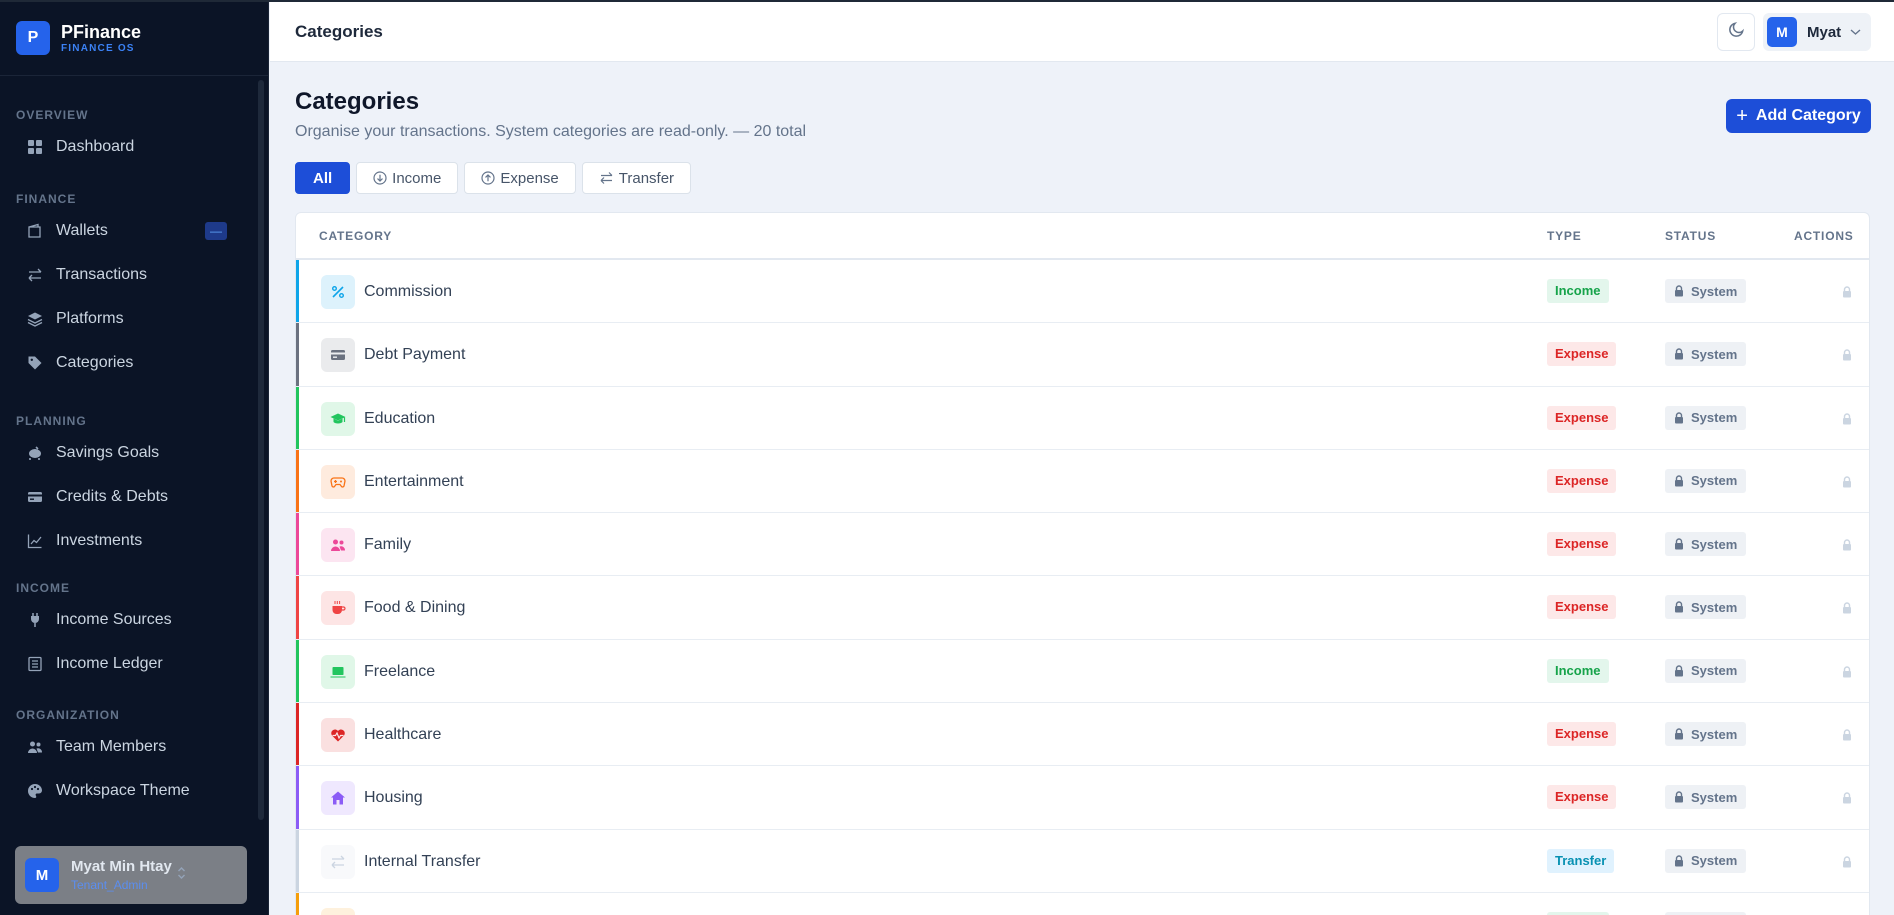 This screenshot has height=915, width=1894. What do you see at coordinates (108, 452) in the screenshot?
I see `sidebar-item-label: Savings Goals` at bounding box center [108, 452].